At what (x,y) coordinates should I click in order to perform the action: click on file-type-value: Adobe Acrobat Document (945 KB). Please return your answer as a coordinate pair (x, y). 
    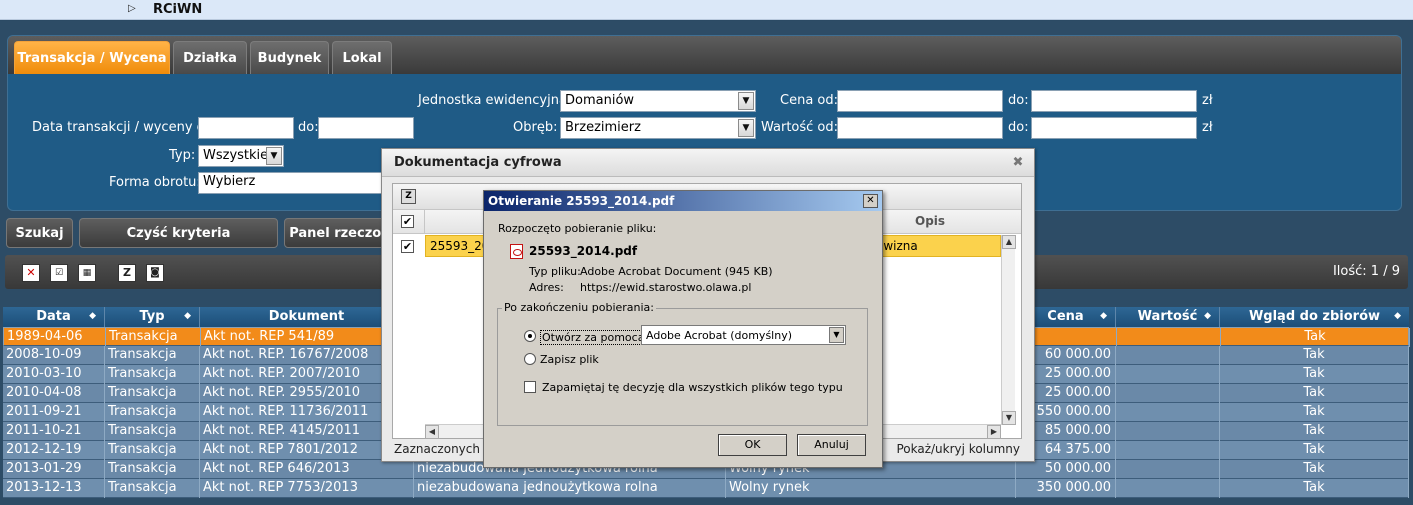
    Looking at the image, I should click on (676, 271).